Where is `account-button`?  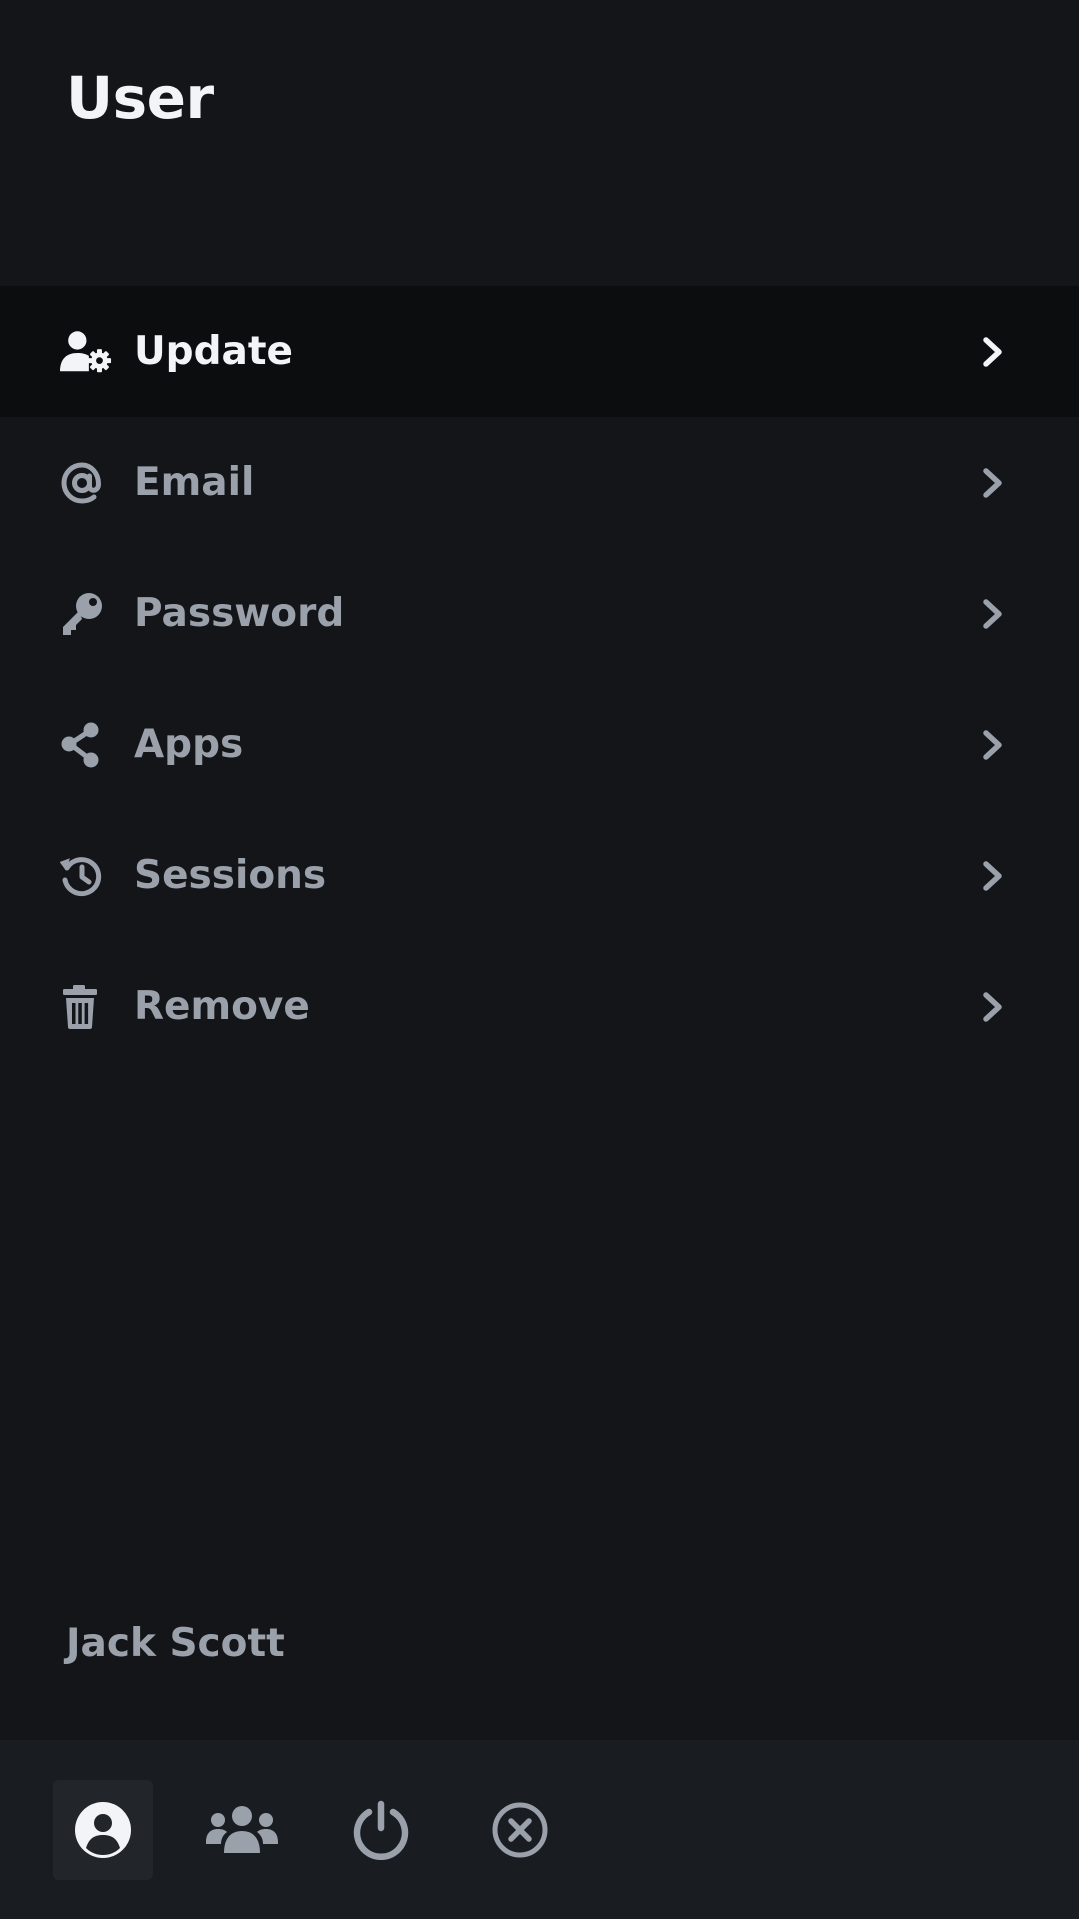
account-button is located at coordinates (103, 1830).